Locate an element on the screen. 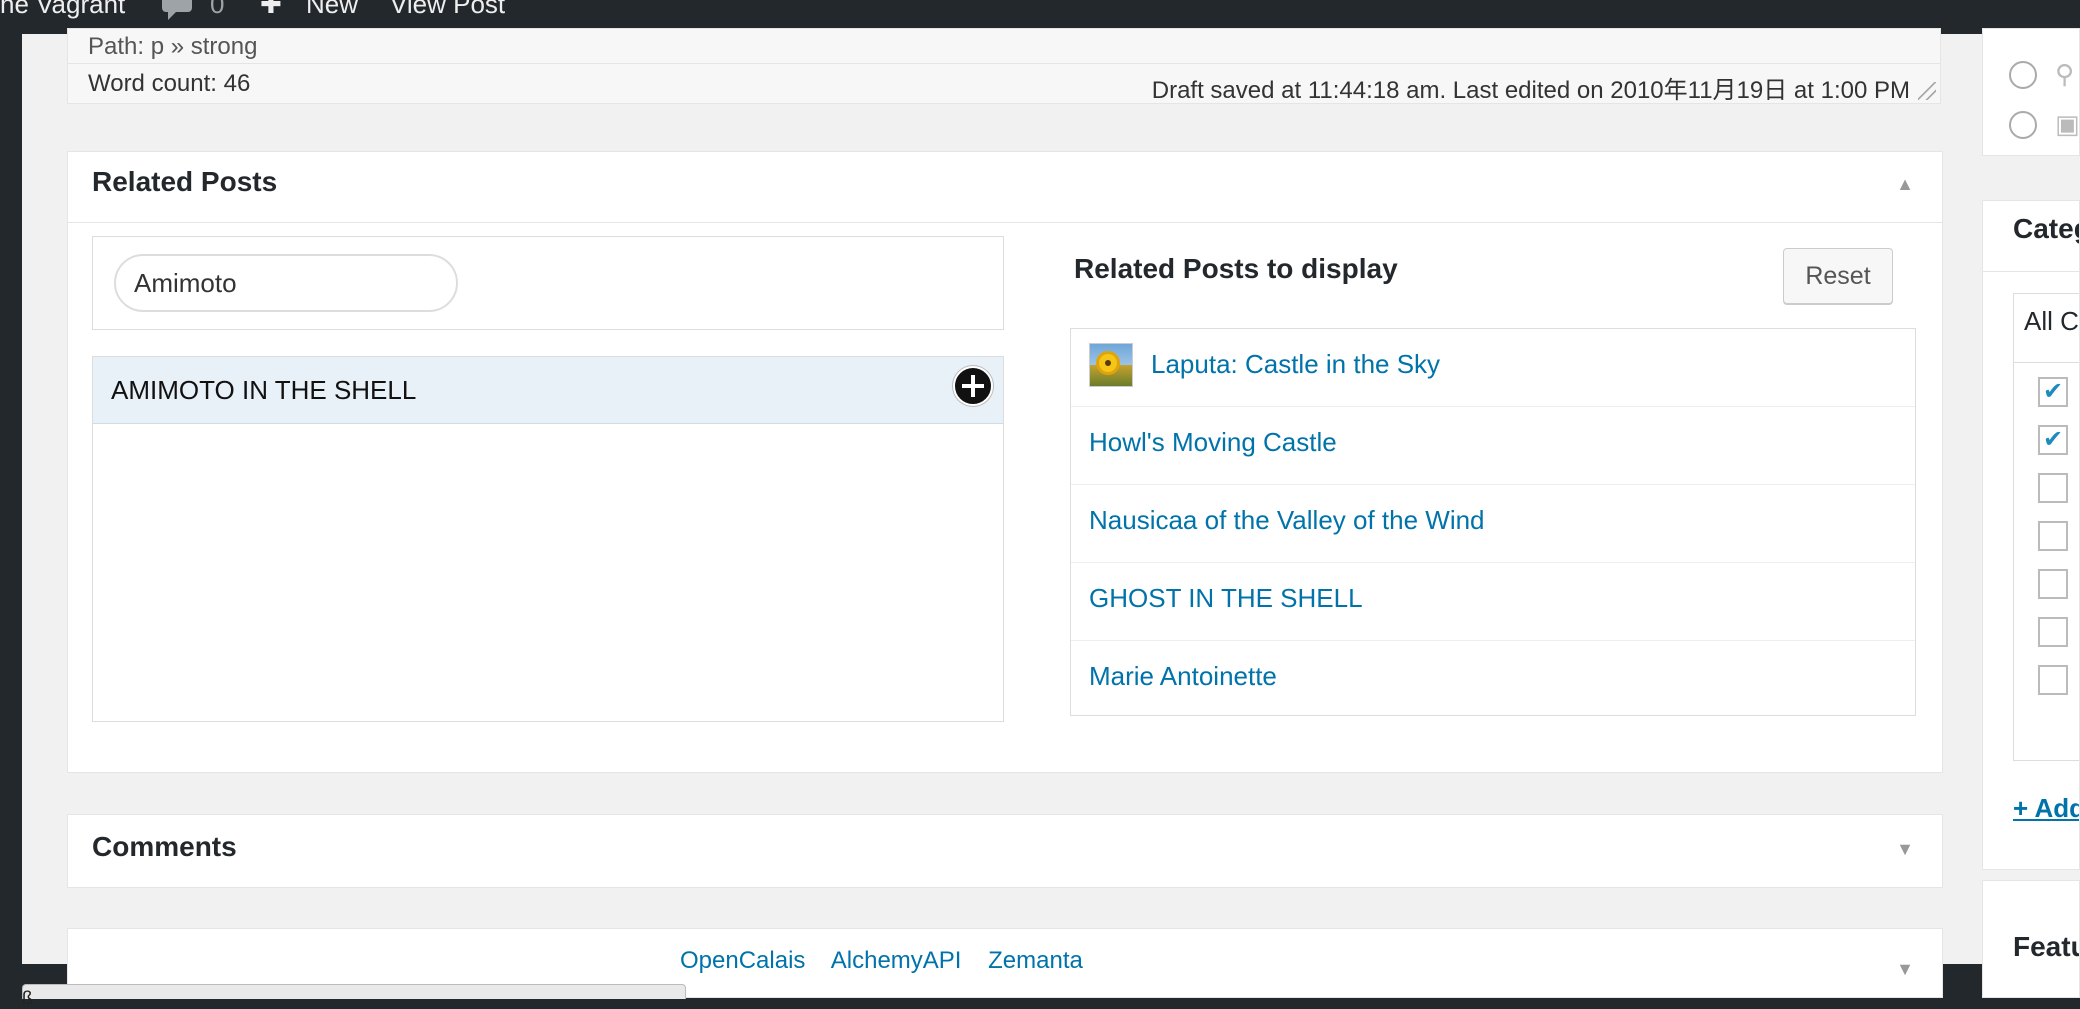  display-item-link: Howl's Moving Castle is located at coordinates (1213, 442).